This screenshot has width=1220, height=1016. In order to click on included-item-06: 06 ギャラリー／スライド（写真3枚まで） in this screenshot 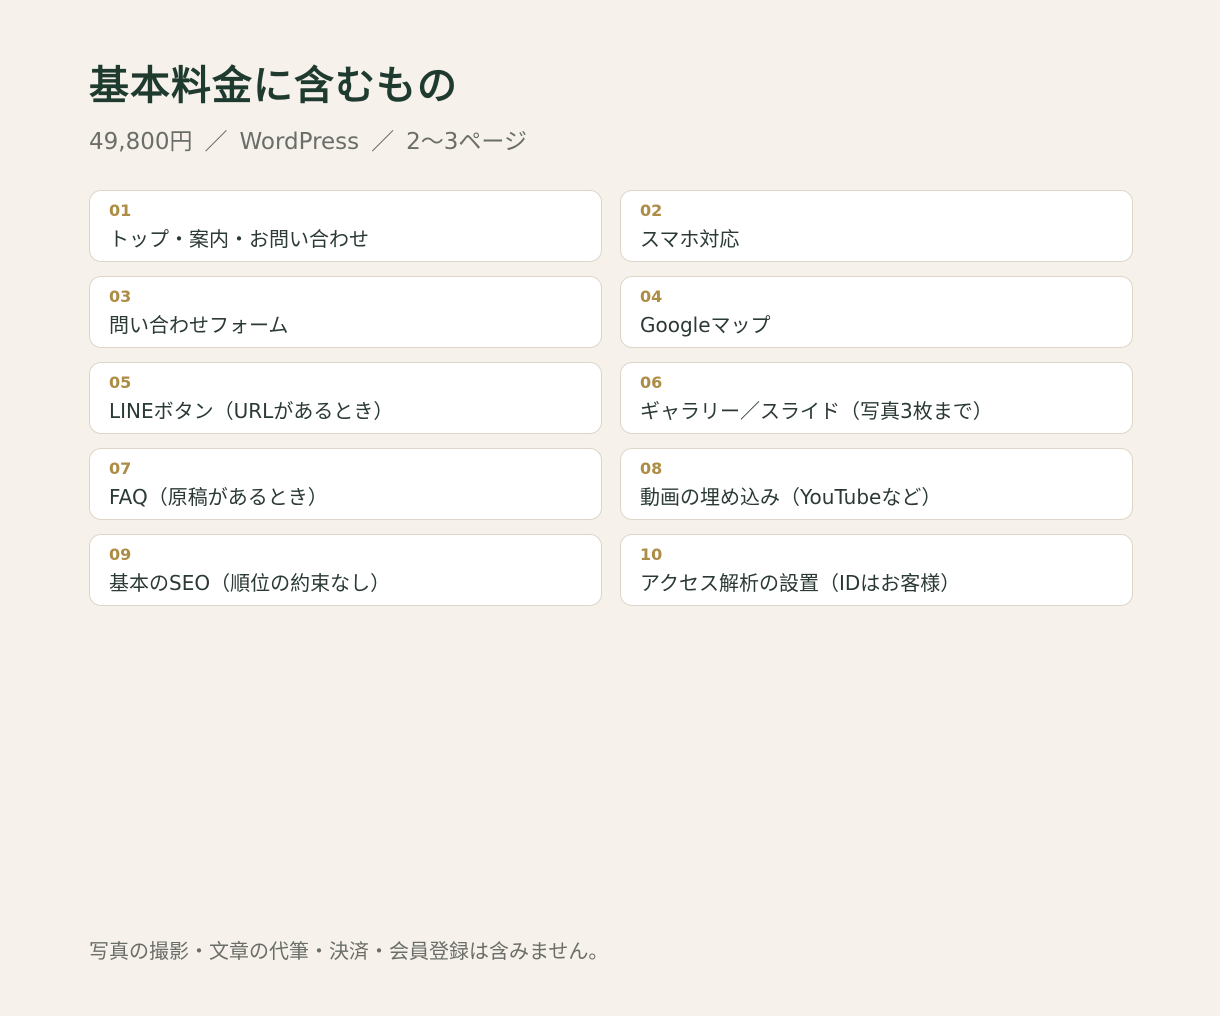, I will do `click(876, 398)`.